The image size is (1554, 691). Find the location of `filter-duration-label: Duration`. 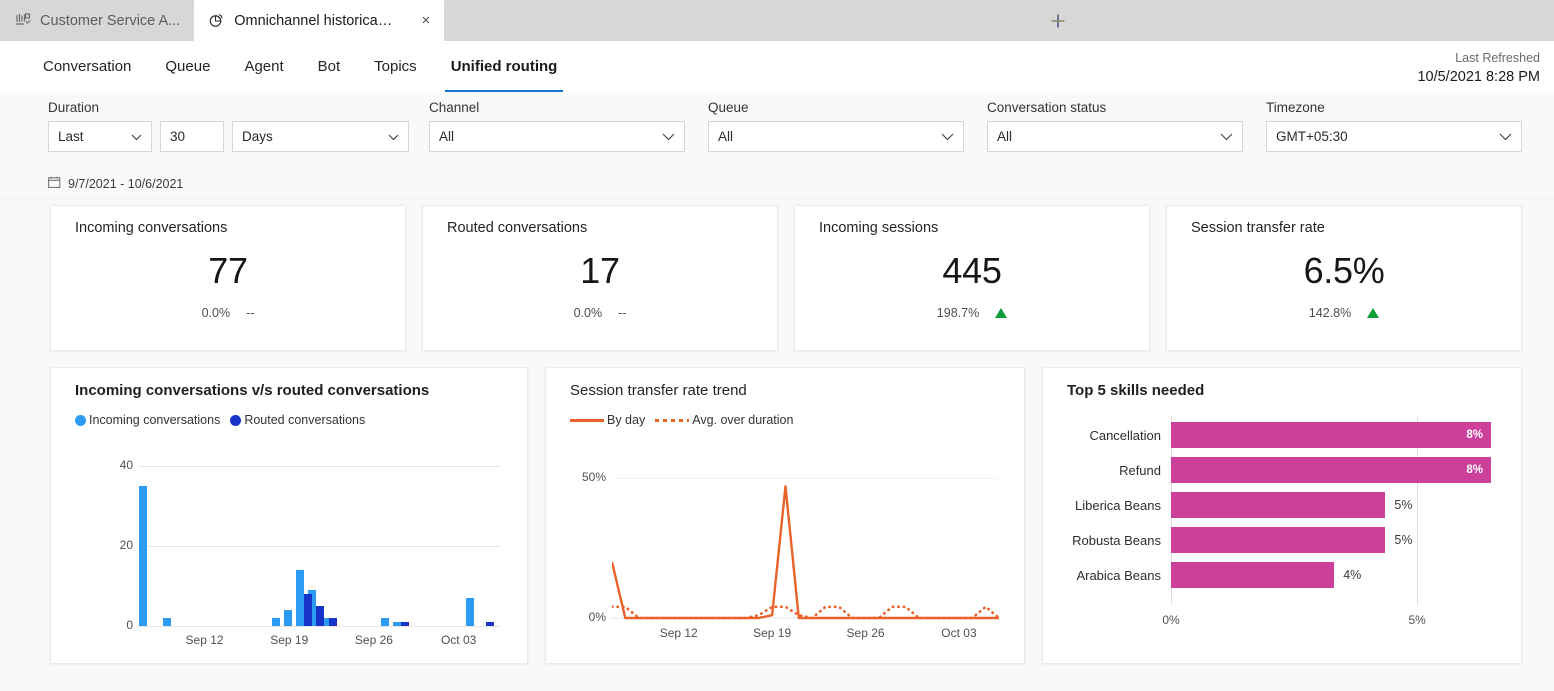

filter-duration-label: Duration is located at coordinates (74, 107).